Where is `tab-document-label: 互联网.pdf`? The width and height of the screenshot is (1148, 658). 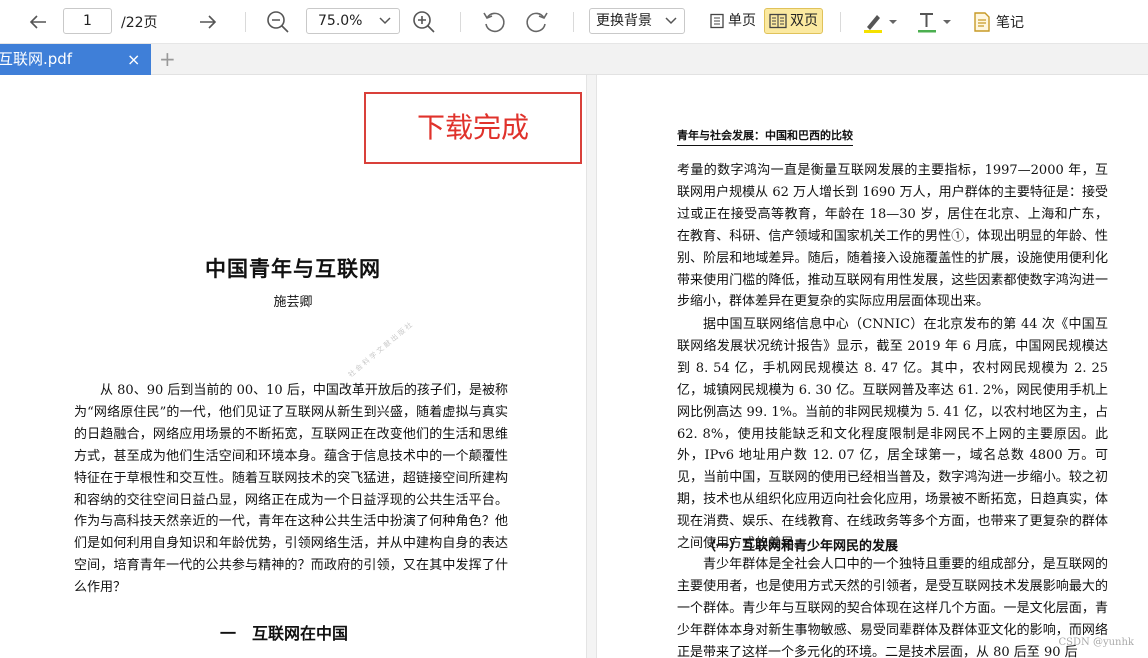 tab-document-label: 互联网.pdf is located at coordinates (36, 59).